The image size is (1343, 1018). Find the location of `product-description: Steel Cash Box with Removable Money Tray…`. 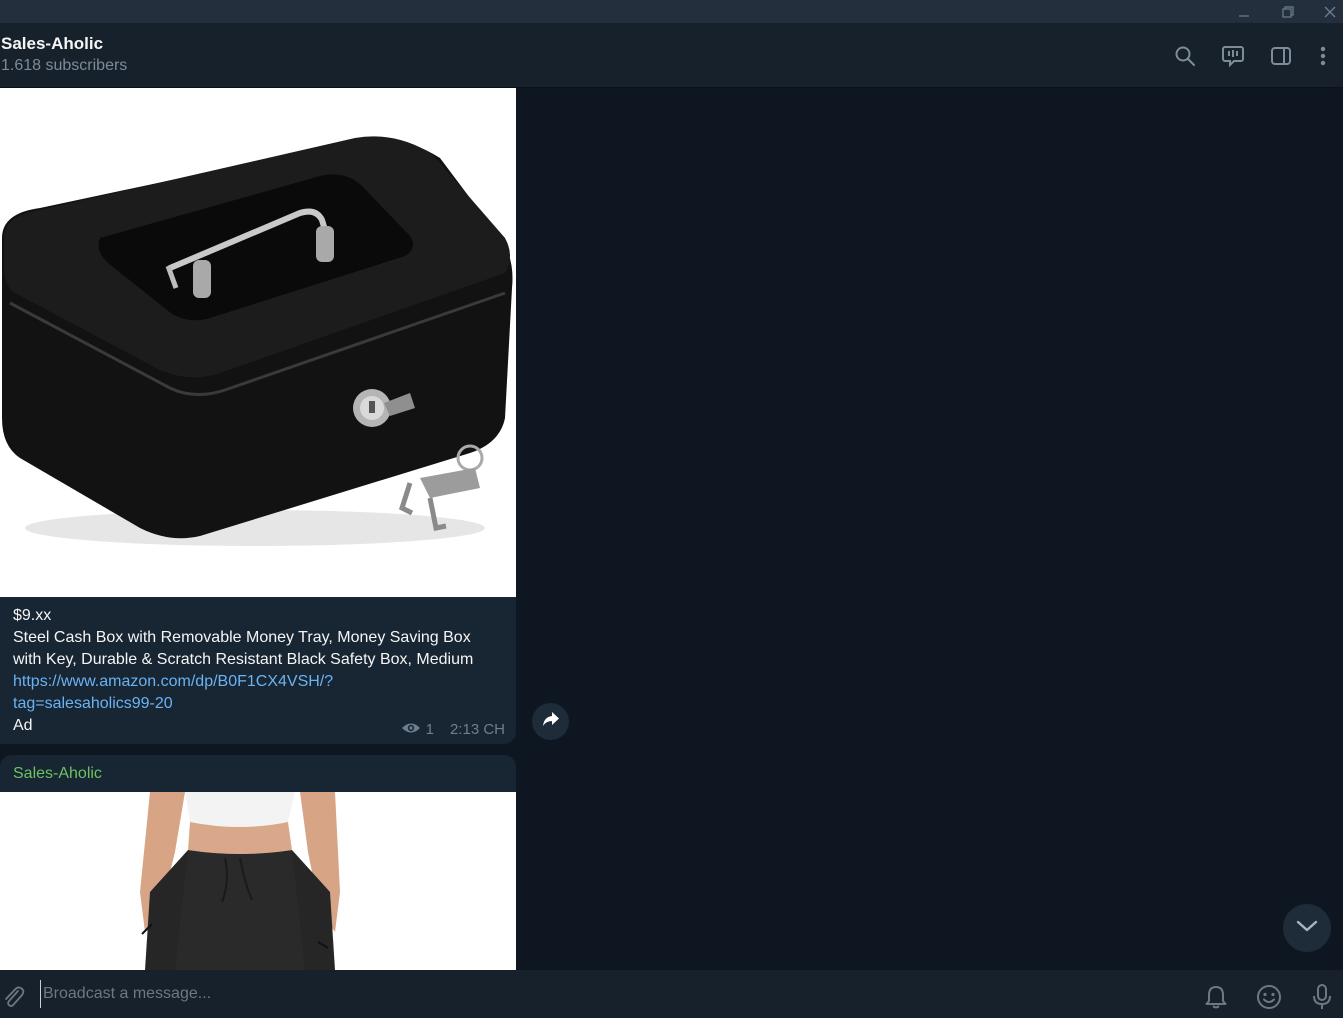

product-description: Steel Cash Box with Removable Money Tray… is located at coordinates (243, 648).